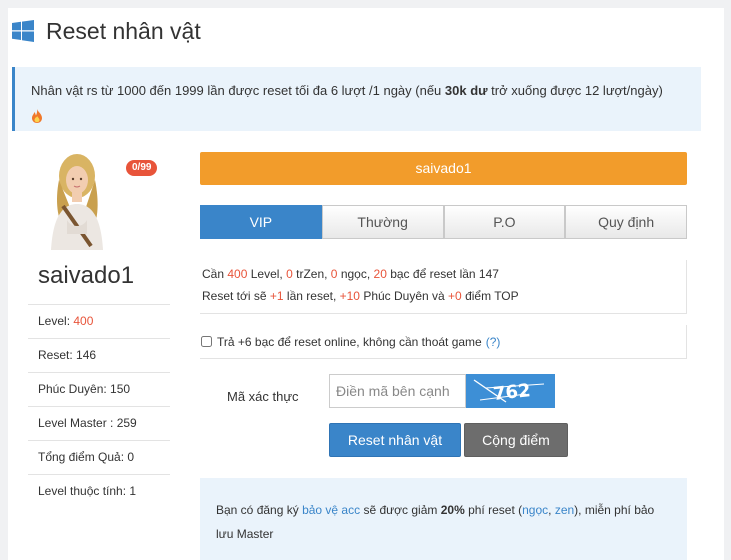 The height and width of the screenshot is (560, 731). What do you see at coordinates (56, 321) in the screenshot?
I see `stat-label: Level:` at bounding box center [56, 321].